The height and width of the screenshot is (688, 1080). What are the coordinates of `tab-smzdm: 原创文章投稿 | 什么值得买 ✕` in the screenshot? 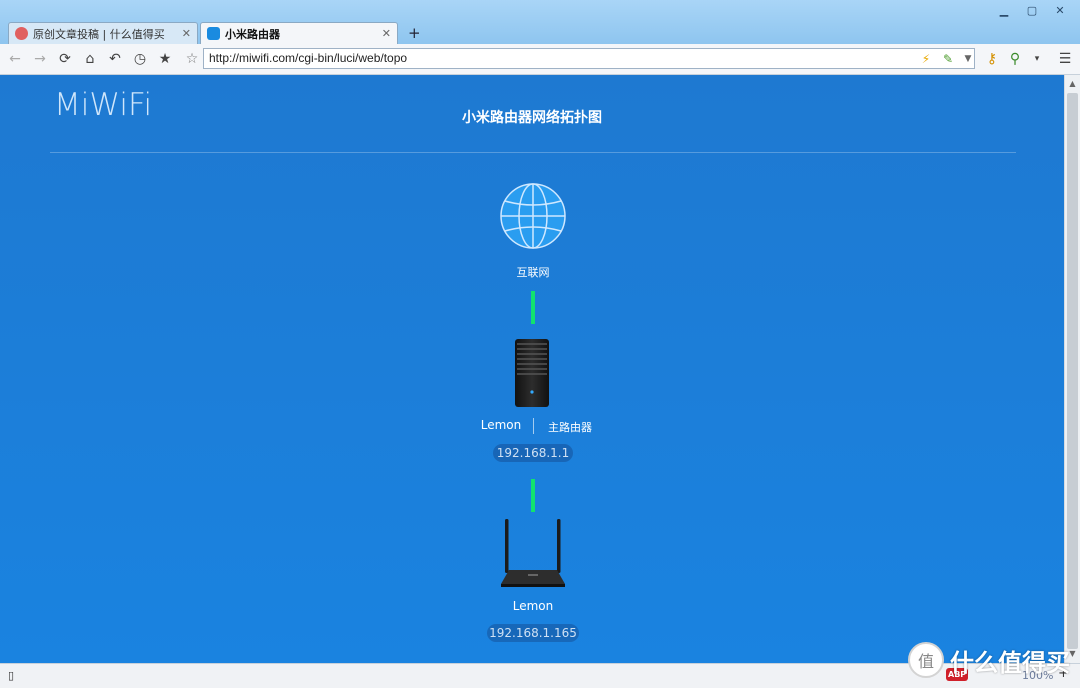 It's located at (103, 33).